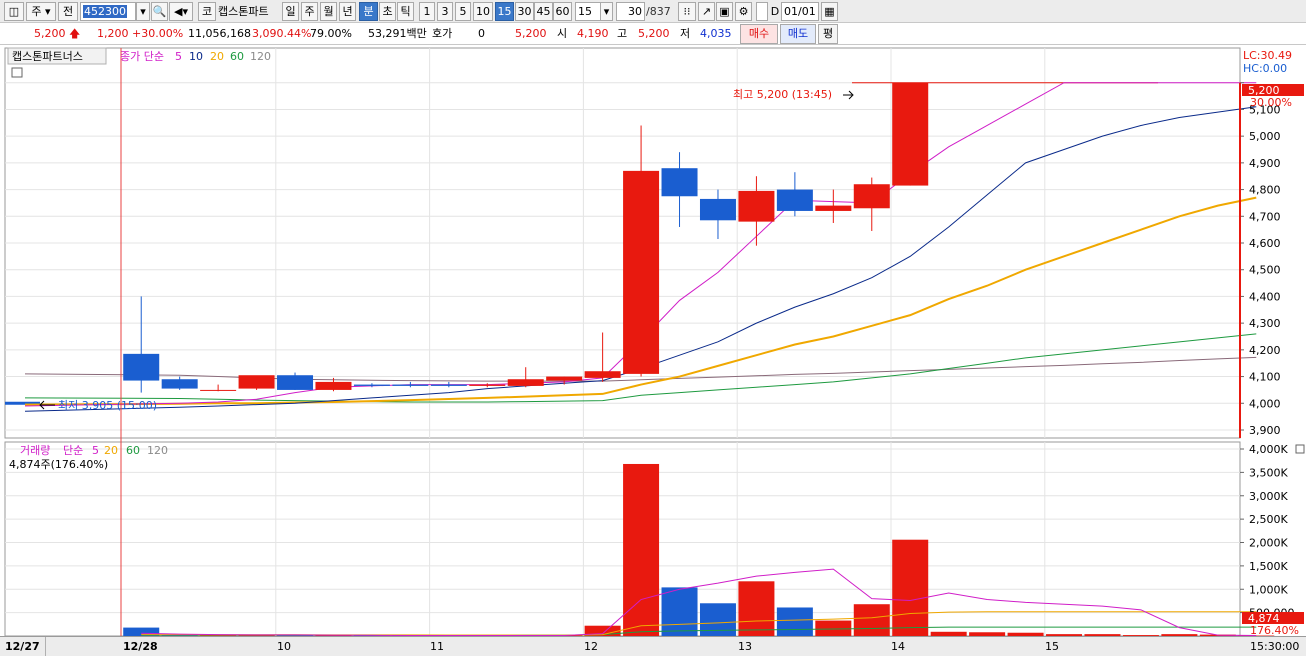 This screenshot has width=1306, height=656. I want to click on minute-60-button: 60, so click(562, 11).